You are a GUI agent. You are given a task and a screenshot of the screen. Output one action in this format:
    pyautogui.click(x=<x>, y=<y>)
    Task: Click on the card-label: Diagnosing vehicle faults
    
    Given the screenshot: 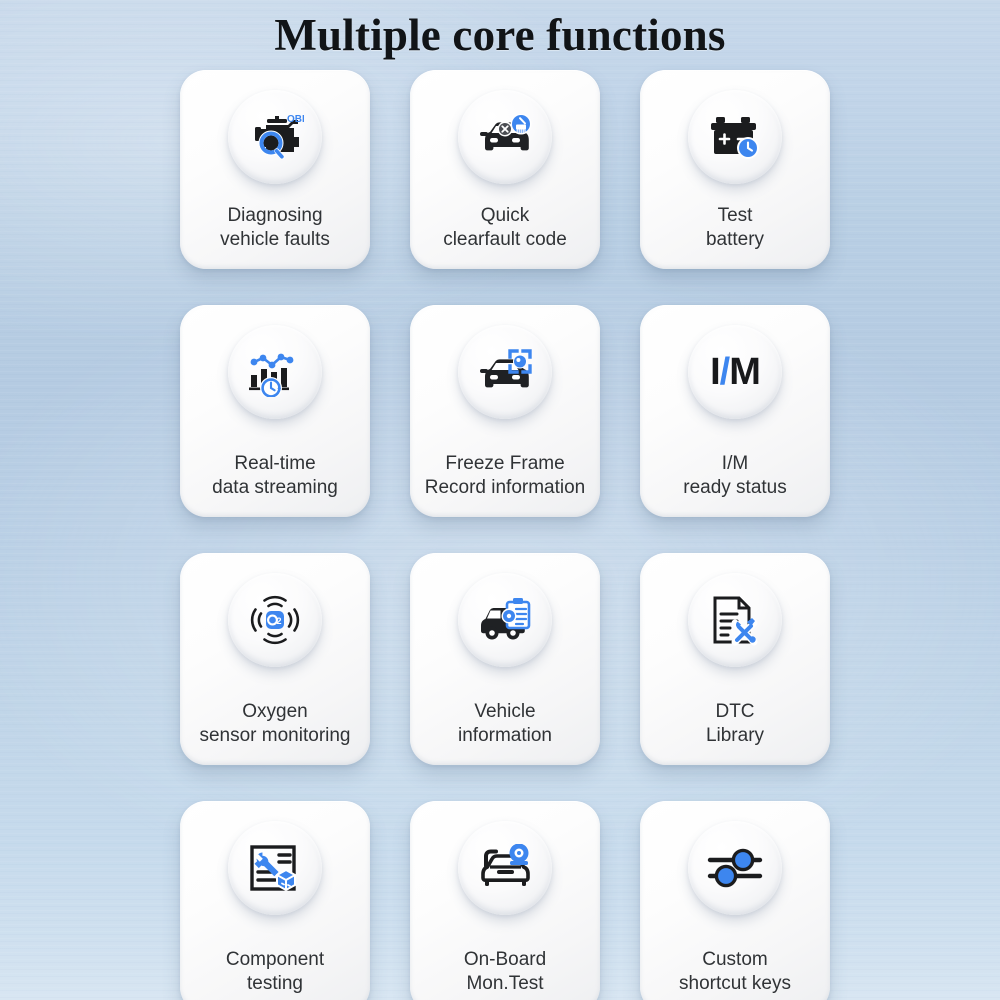 What is the action you would take?
    pyautogui.click(x=275, y=236)
    